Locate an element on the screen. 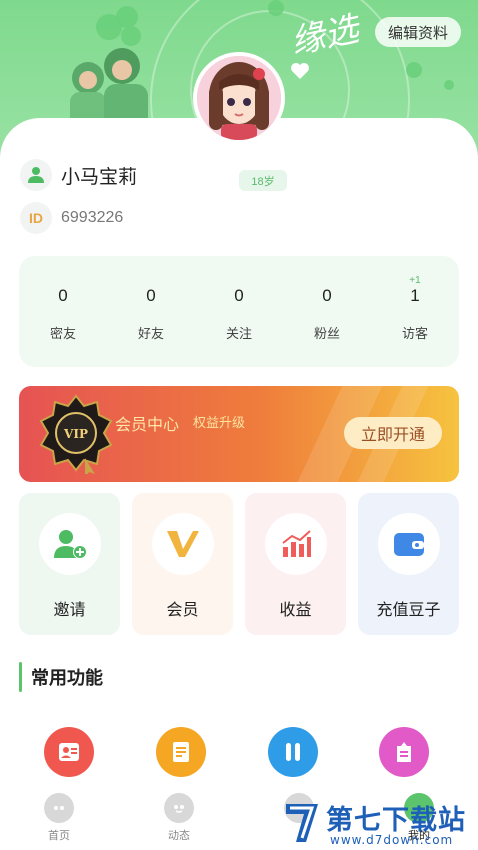 The width and height of the screenshot is (478, 850). id-card-icon is located at coordinates (69, 752).